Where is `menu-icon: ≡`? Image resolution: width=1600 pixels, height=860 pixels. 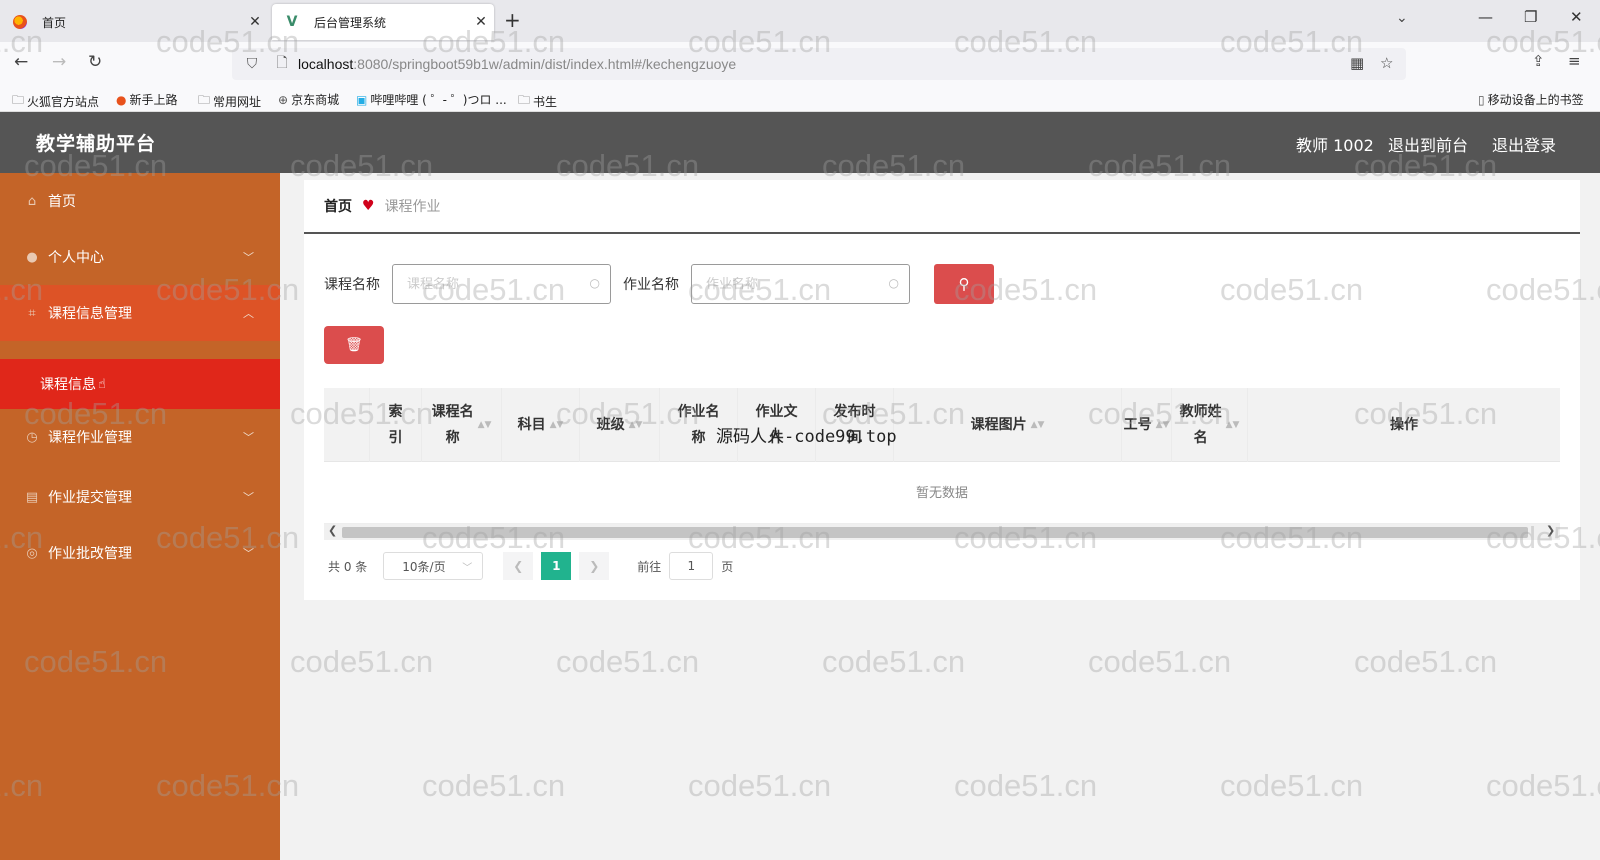
menu-icon: ≡ is located at coordinates (1574, 61).